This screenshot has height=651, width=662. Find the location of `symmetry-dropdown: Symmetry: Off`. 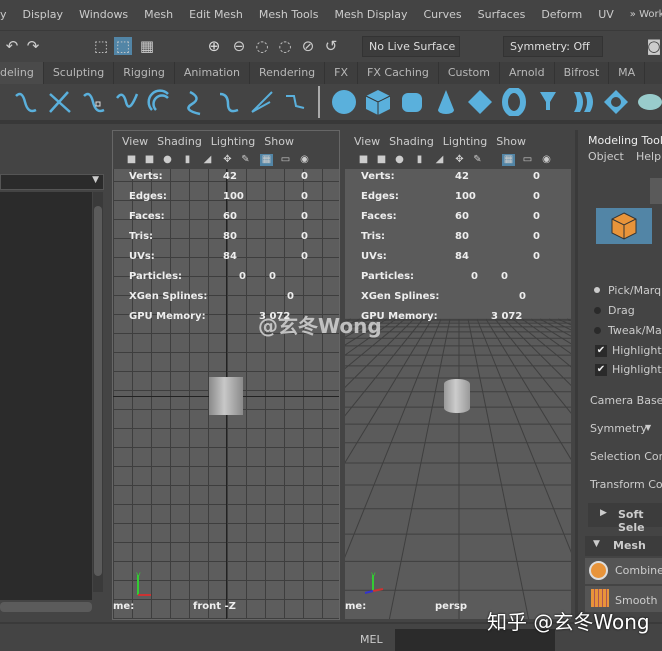

symmetry-dropdown: Symmetry: Off is located at coordinates (553, 46).